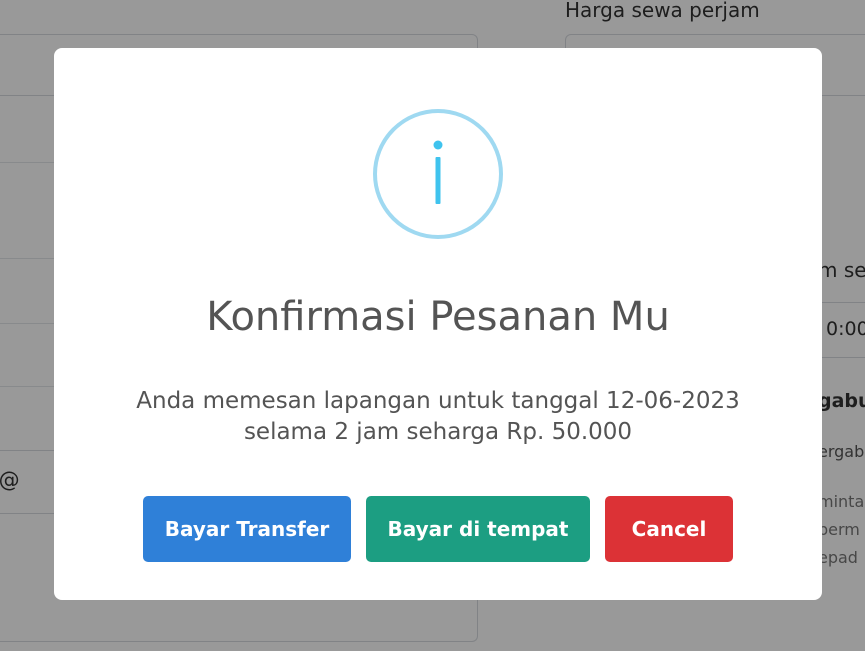 Image resolution: width=865 pixels, height=651 pixels. I want to click on dialog-title: Konfirmasi Pesanan Mu, so click(438, 317).